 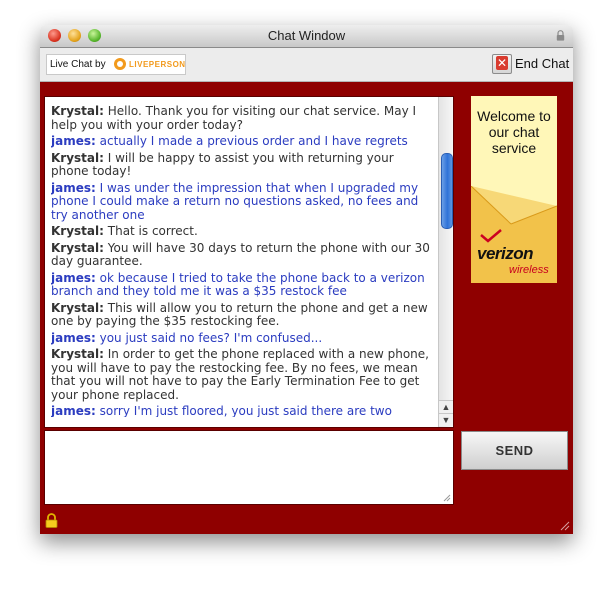 I want to click on close-icon, so click(x=502, y=64).